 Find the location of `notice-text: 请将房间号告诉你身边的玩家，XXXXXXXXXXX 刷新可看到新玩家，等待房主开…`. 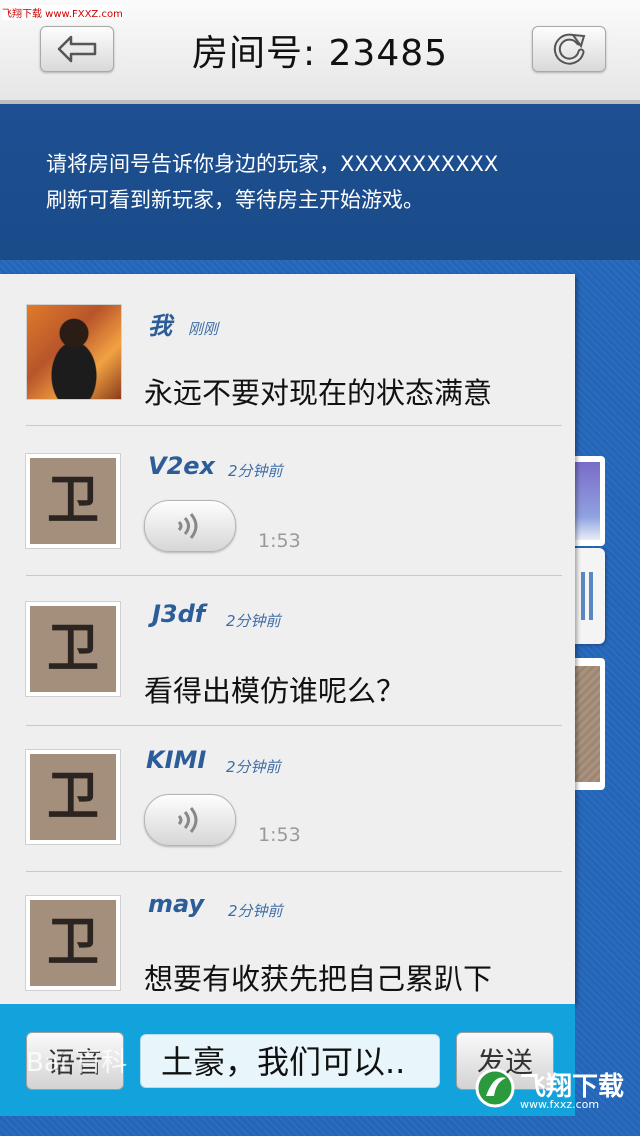

notice-text: 请将房间号告诉你身边的玩家，XXXXXXXXXXX 刷新可看到新玩家，等待房主开… is located at coordinates (326, 182).